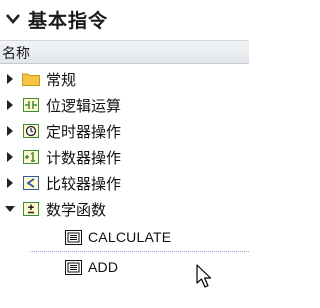 This screenshot has height=308, width=320. Describe the element at coordinates (31, 157) in the screenshot. I see `counter-icon` at that location.